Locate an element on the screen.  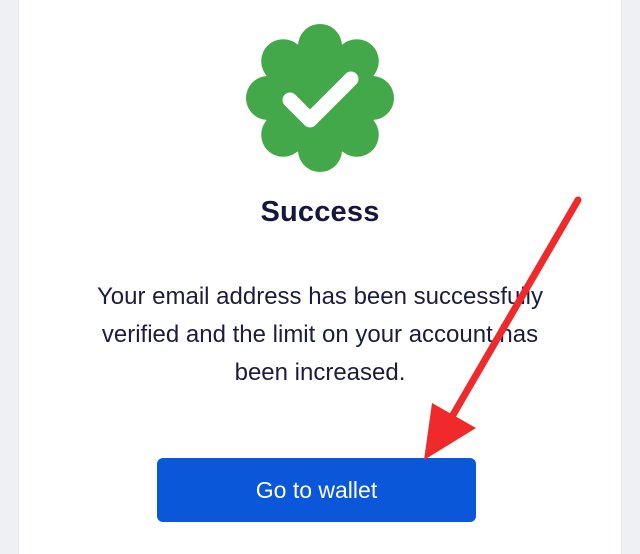
go-to-wallet-button: Go to wallet is located at coordinates (316, 490).